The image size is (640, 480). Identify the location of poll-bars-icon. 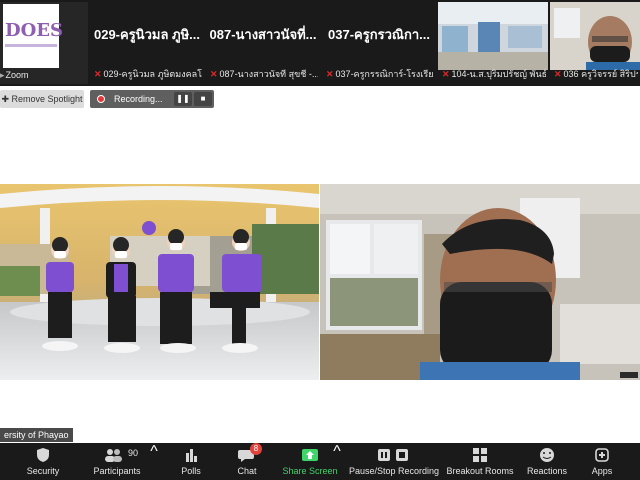
(191, 455).